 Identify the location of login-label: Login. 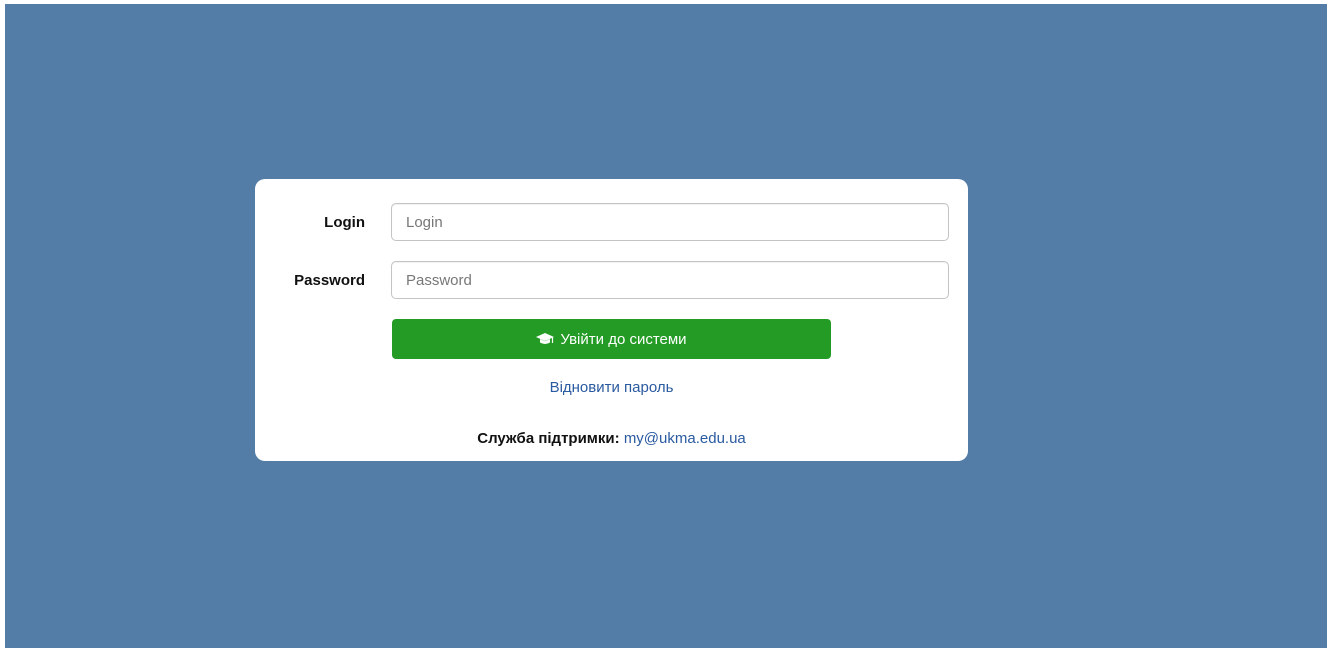
(344, 222).